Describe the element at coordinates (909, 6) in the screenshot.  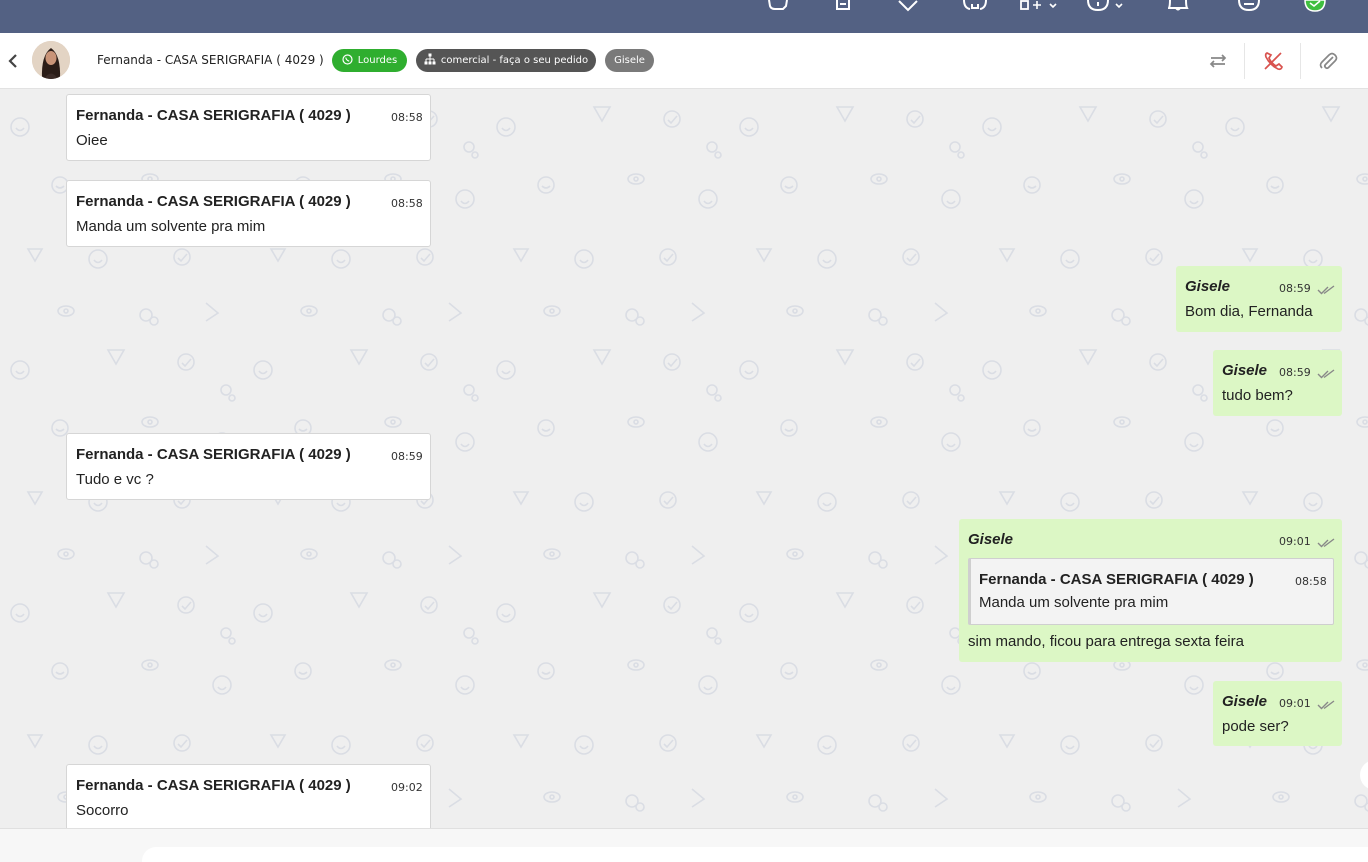
I see `heart-icon` at that location.